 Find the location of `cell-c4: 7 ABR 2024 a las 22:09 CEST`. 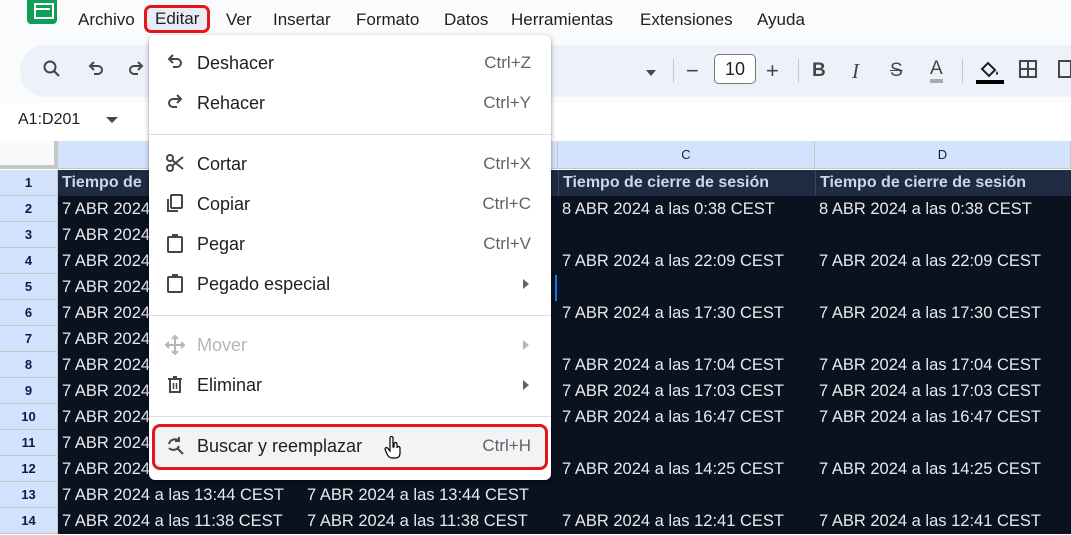

cell-c4: 7 ABR 2024 a las 22:09 CEST is located at coordinates (686, 261).